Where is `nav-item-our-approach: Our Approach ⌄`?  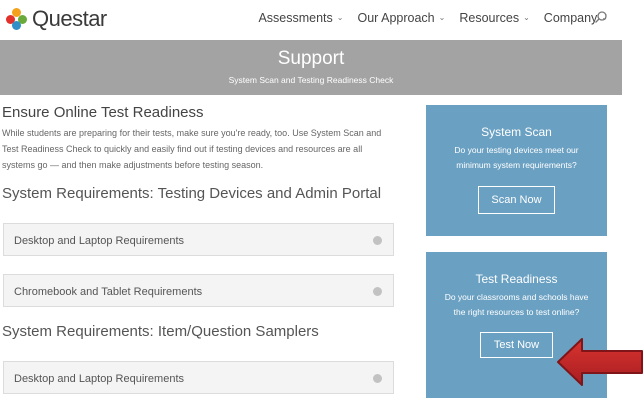 nav-item-our-approach: Our Approach ⌄ is located at coordinates (402, 18).